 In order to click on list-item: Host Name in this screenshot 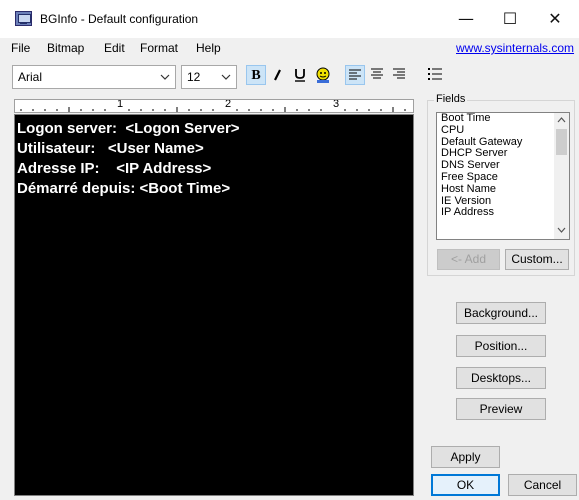, I will do `click(496, 189)`.